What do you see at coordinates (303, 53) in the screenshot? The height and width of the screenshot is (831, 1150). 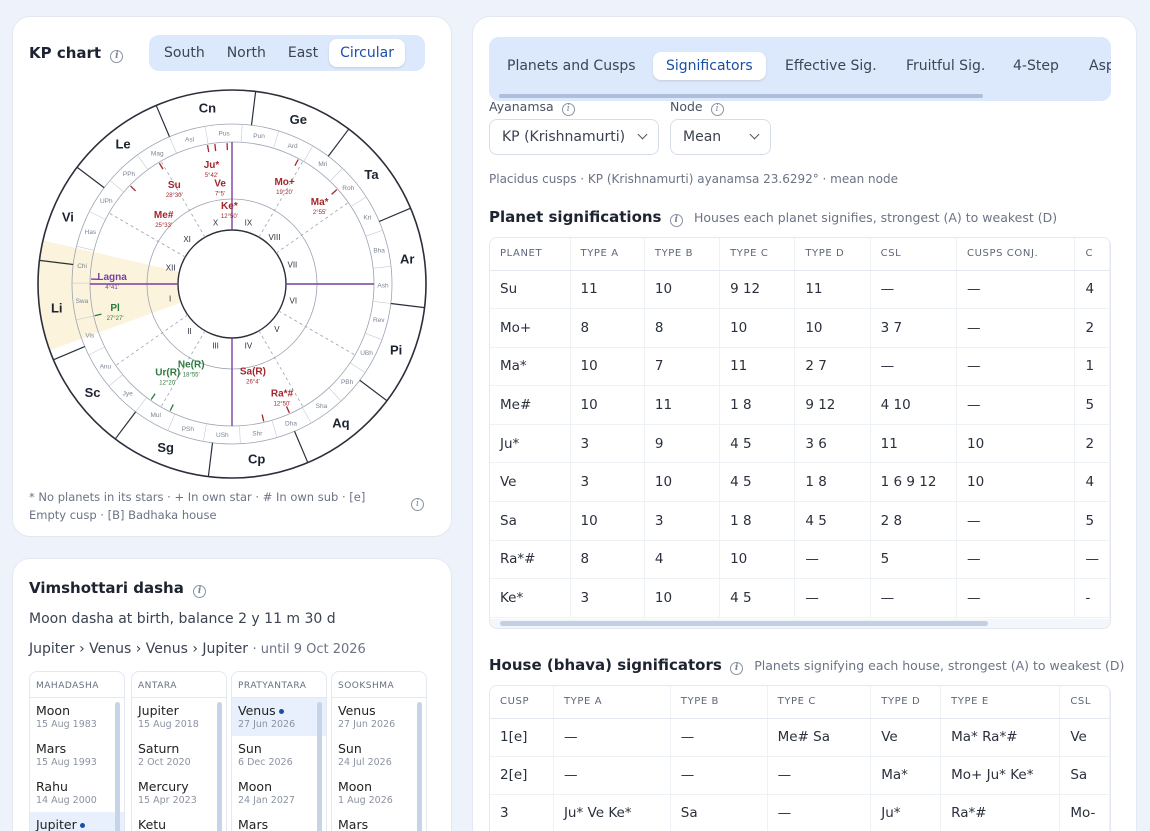 I see `chart-style-east: East` at bounding box center [303, 53].